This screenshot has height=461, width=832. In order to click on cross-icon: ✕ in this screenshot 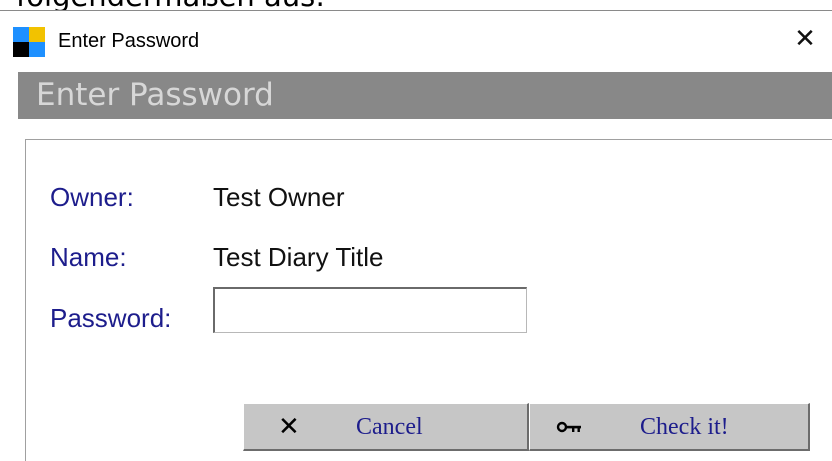, I will do `click(289, 427)`.